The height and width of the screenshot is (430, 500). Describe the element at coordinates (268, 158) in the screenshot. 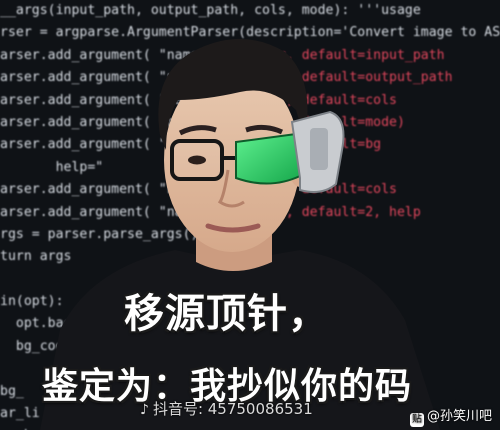

I see `green-scouter` at that location.